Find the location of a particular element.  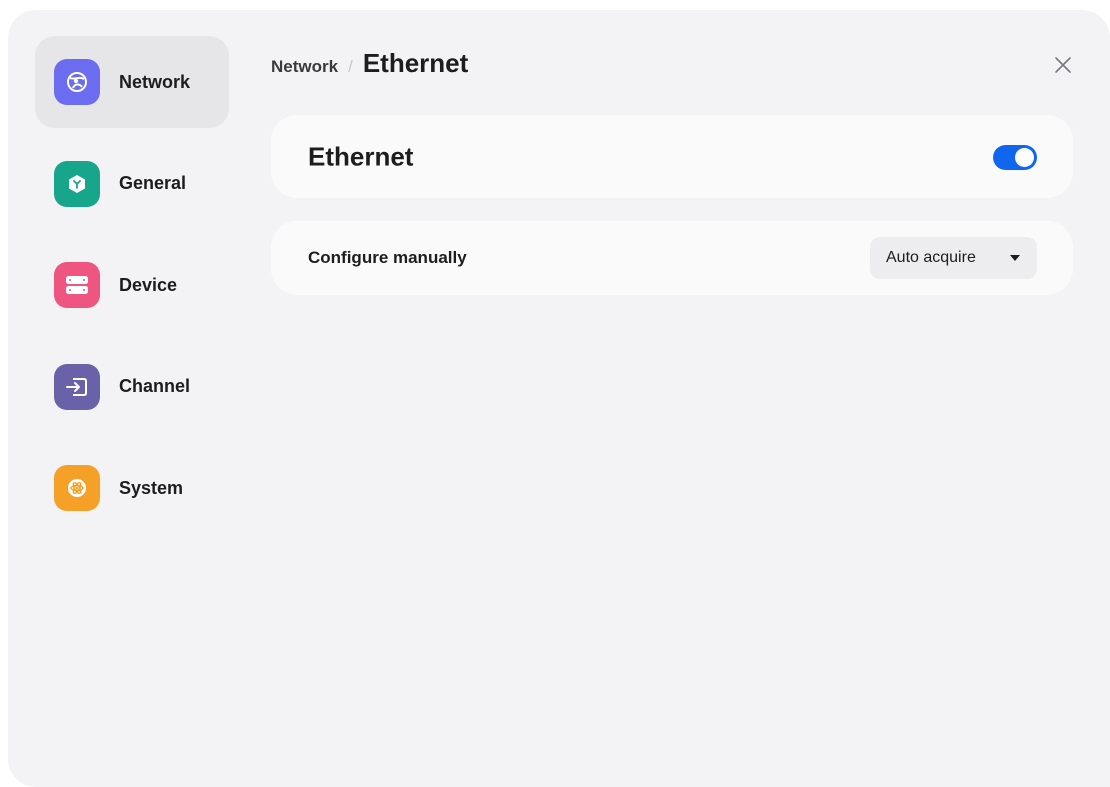

ip-mode-select: Auto acquire is located at coordinates (953, 258).